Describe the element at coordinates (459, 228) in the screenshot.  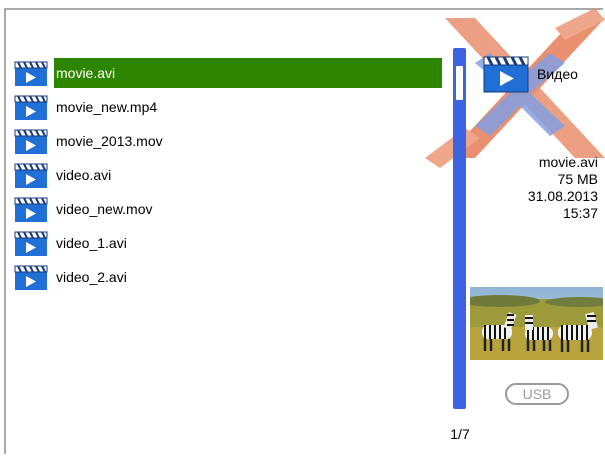
I see `scrollbar` at that location.